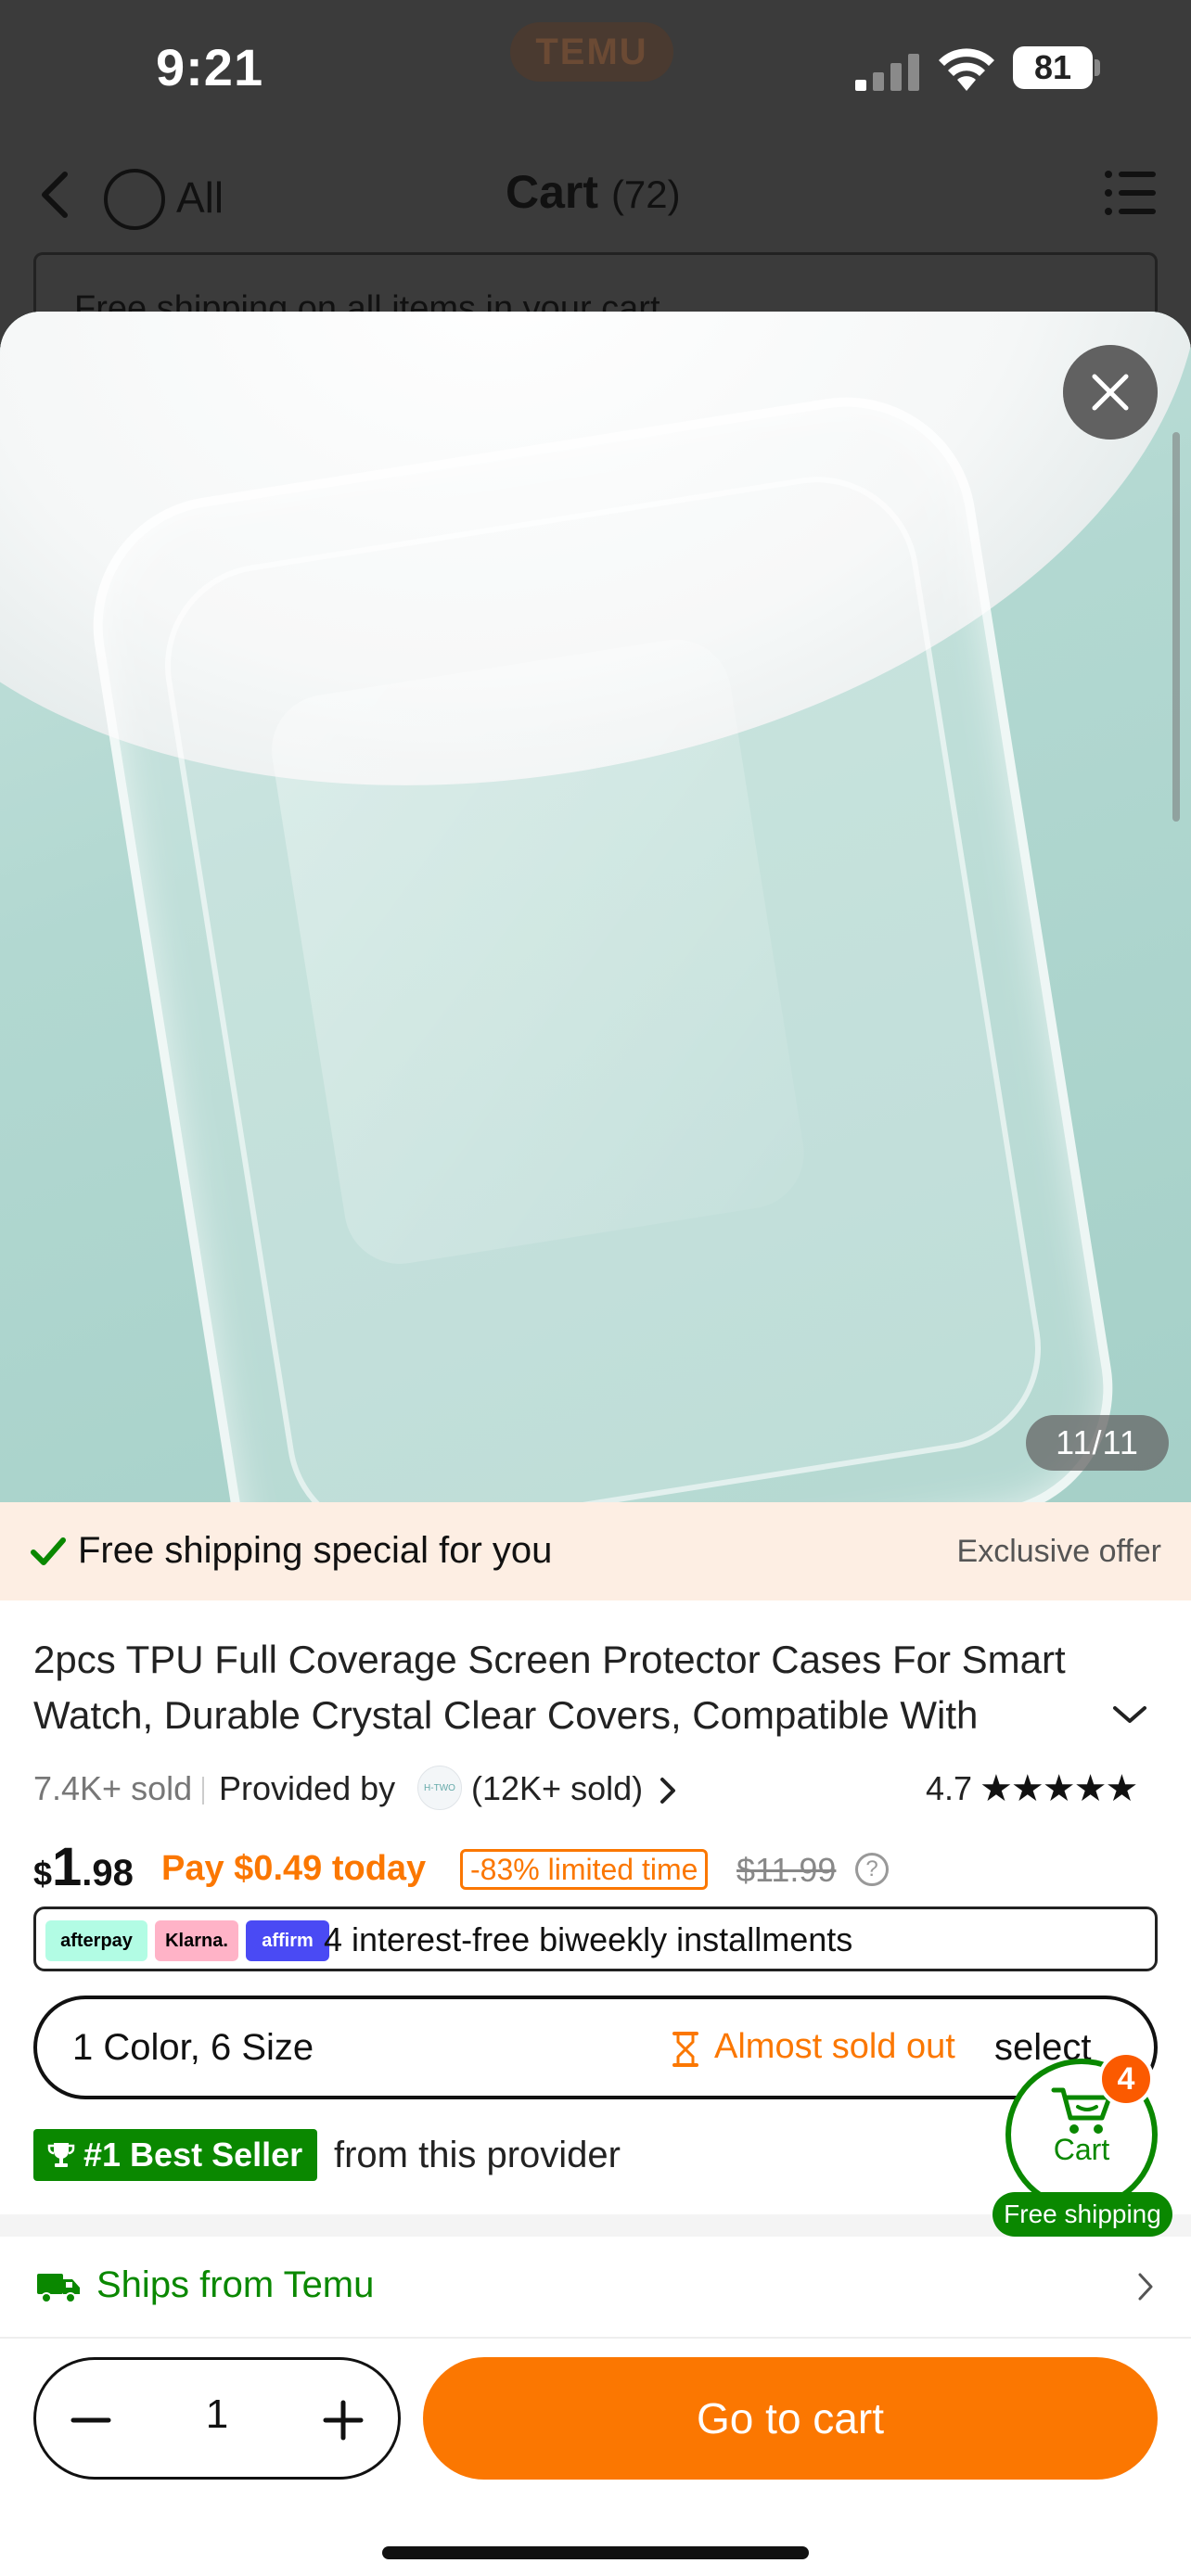  Describe the element at coordinates (200, 197) in the screenshot. I see `select-all-label: All` at that location.